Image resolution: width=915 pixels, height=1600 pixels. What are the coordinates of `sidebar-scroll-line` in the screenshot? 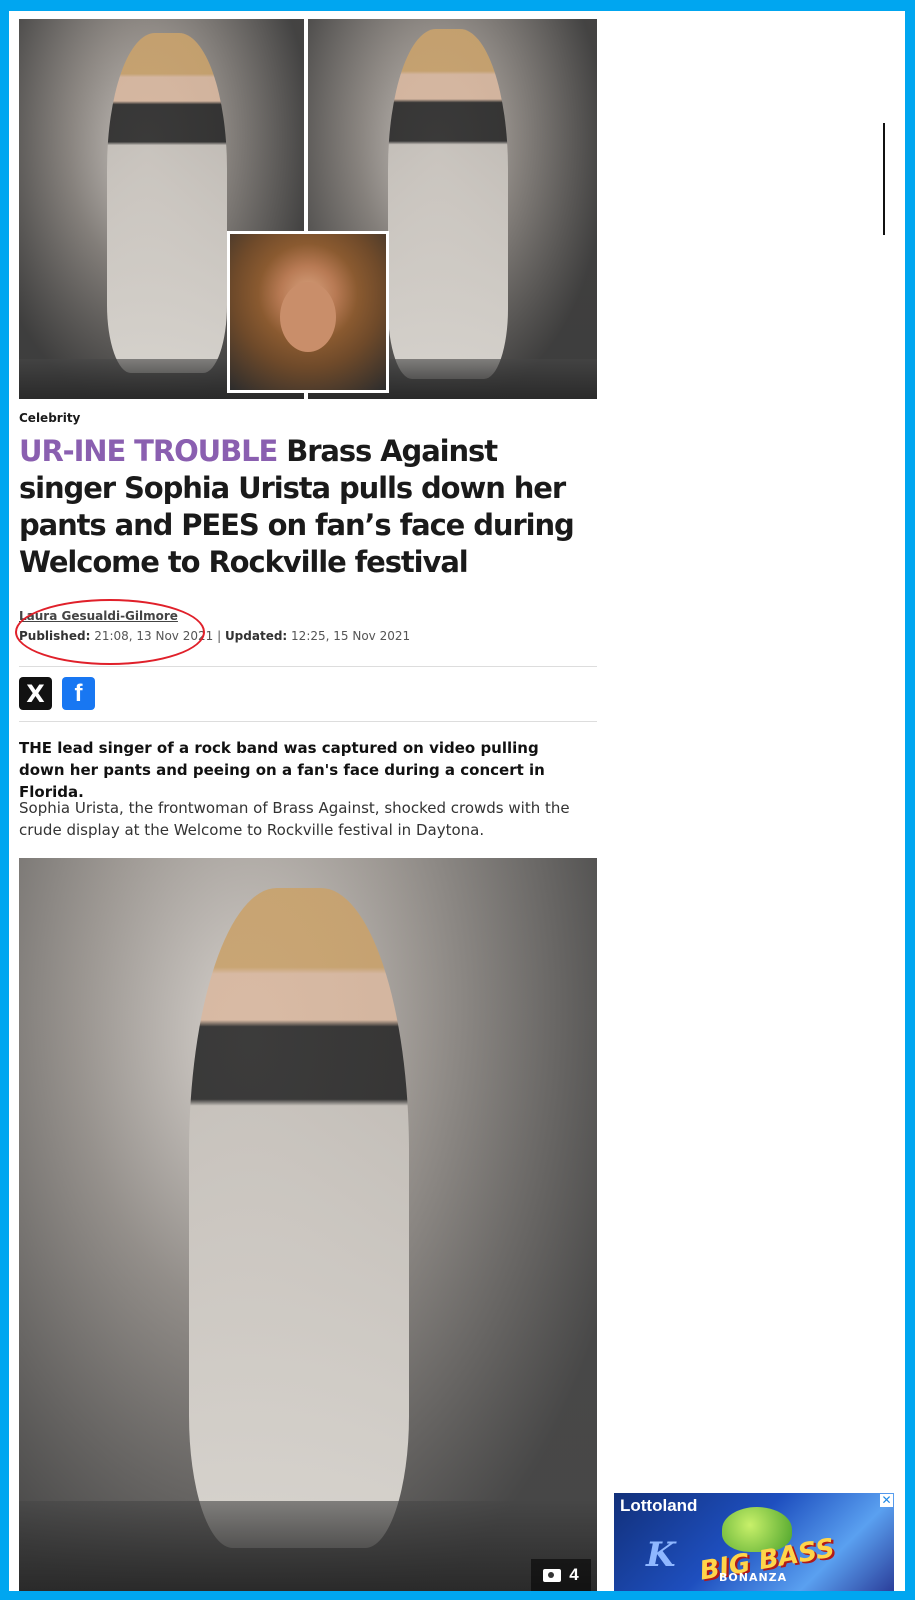 It's located at (884, 179).